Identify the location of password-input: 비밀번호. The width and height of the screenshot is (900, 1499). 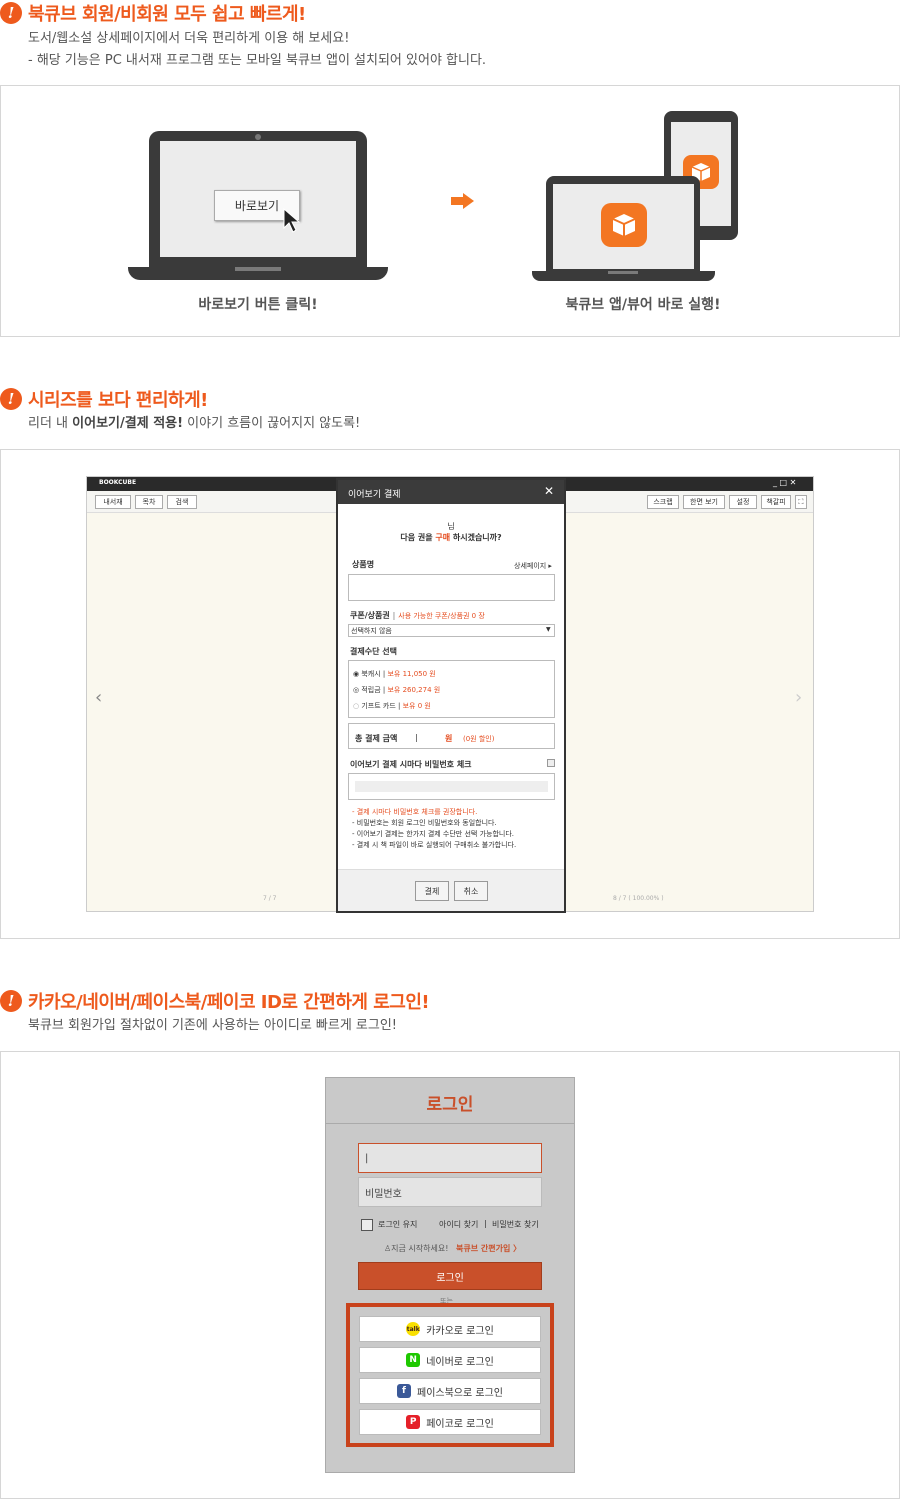
(450, 1192).